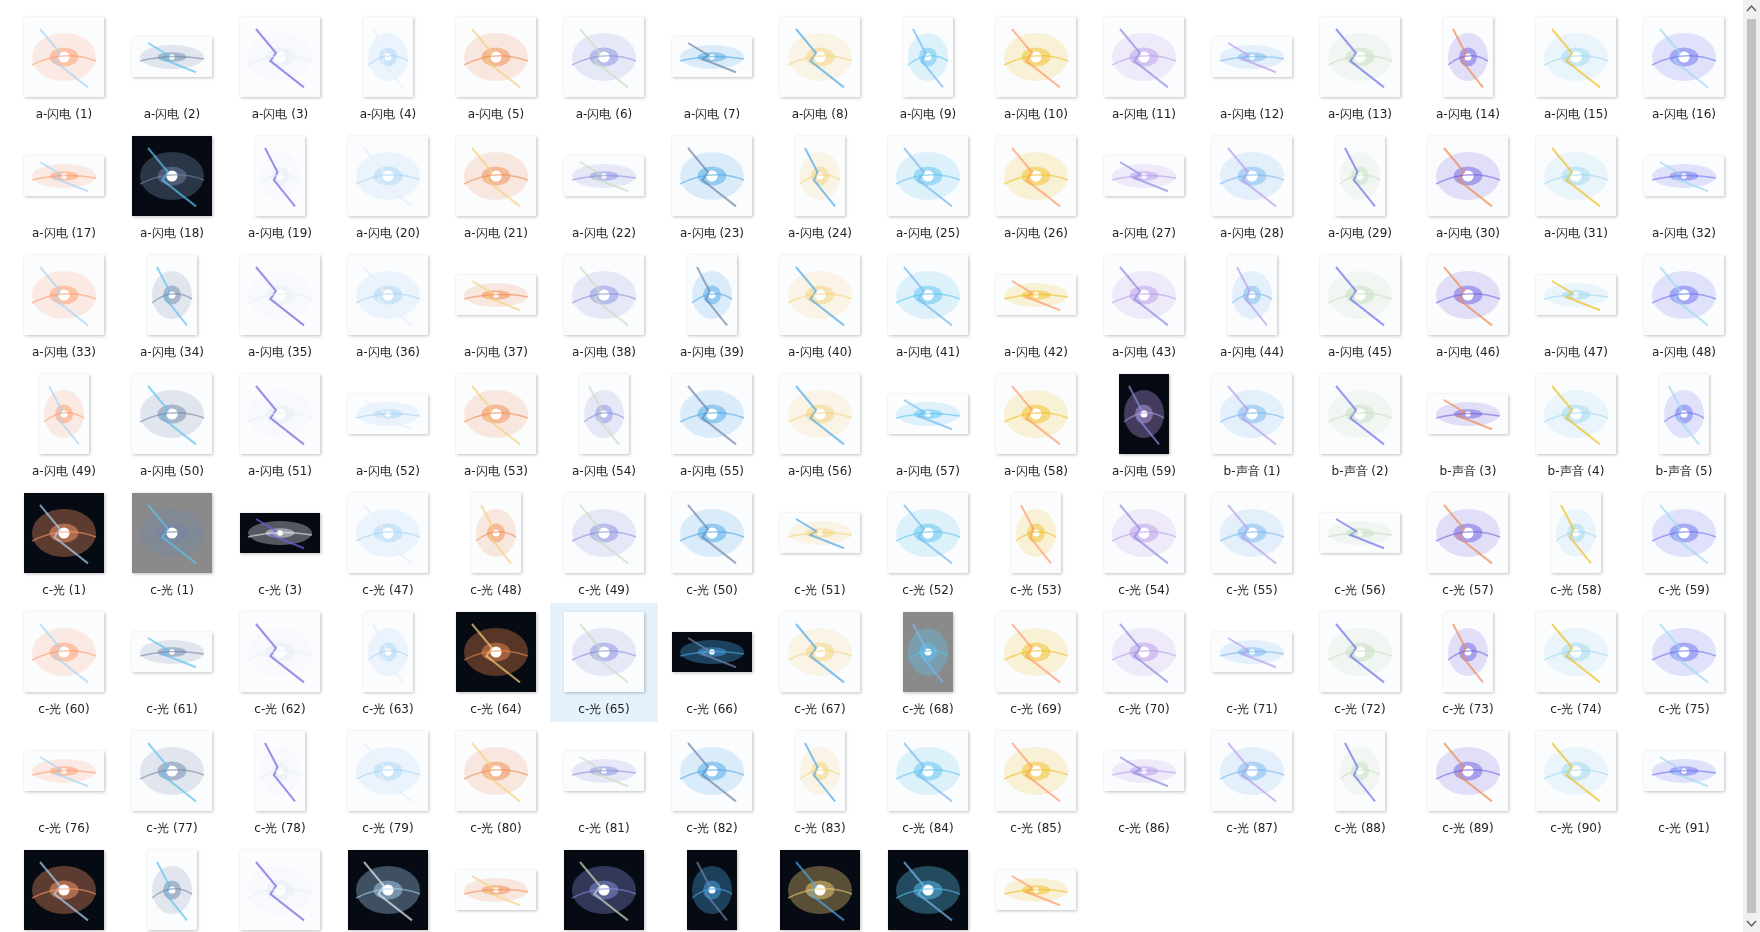  What do you see at coordinates (64, 662) in the screenshot?
I see `file-item: c-光 (60)` at bounding box center [64, 662].